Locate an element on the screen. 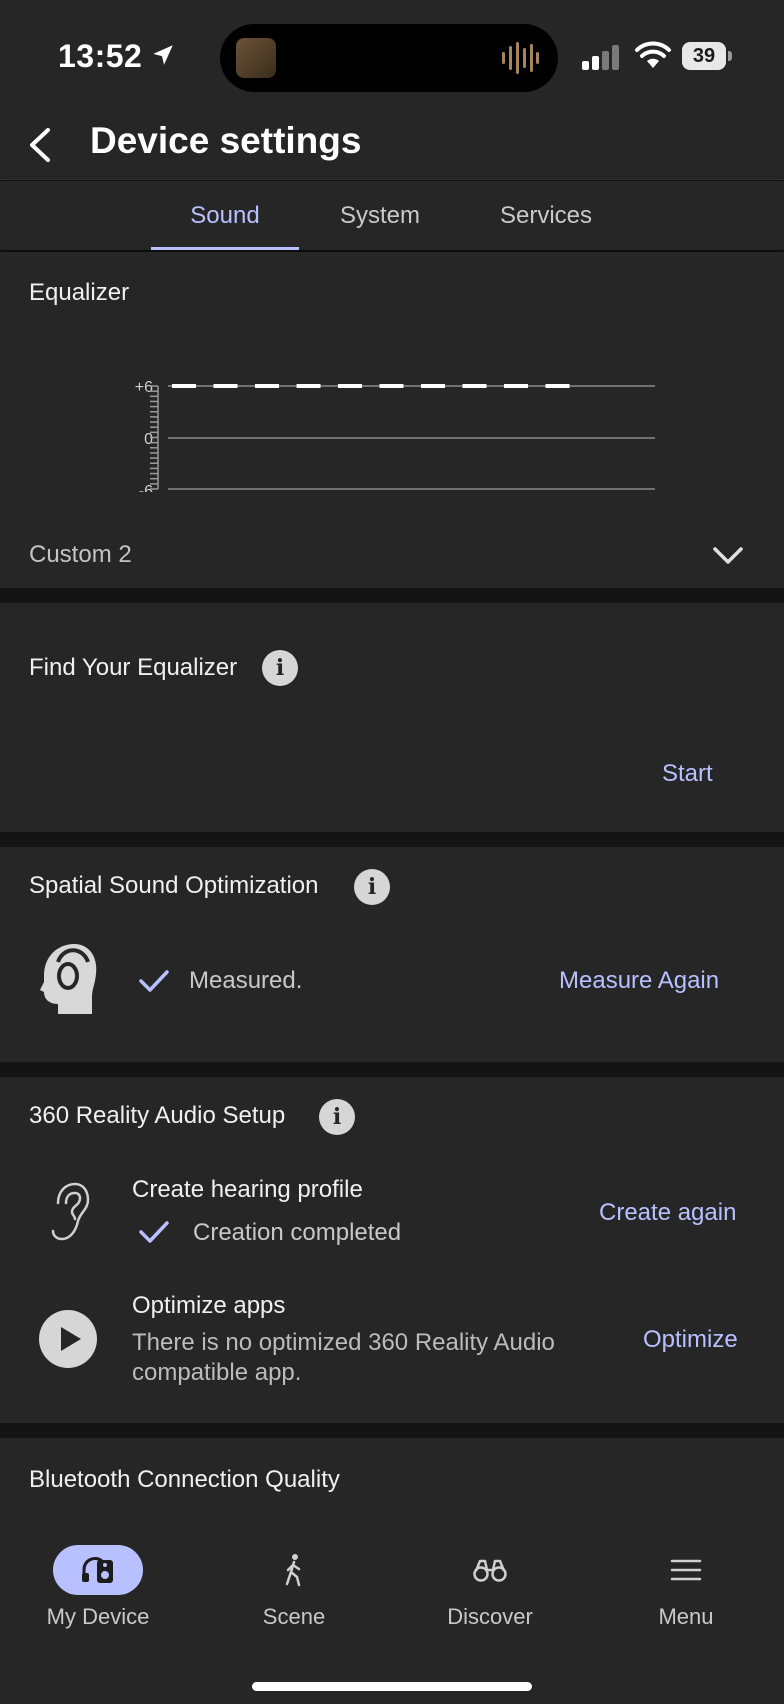 The width and height of the screenshot is (784, 1704). bluetooth-quality-title: Bluetooth Connection Quality is located at coordinates (184, 1479).